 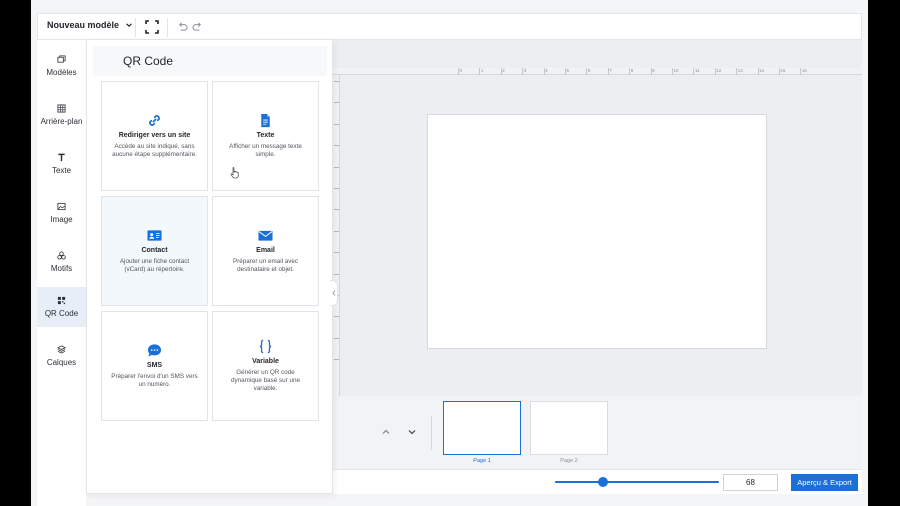 What do you see at coordinates (525, 70) in the screenshot?
I see `ruler-tick-label: 3` at bounding box center [525, 70].